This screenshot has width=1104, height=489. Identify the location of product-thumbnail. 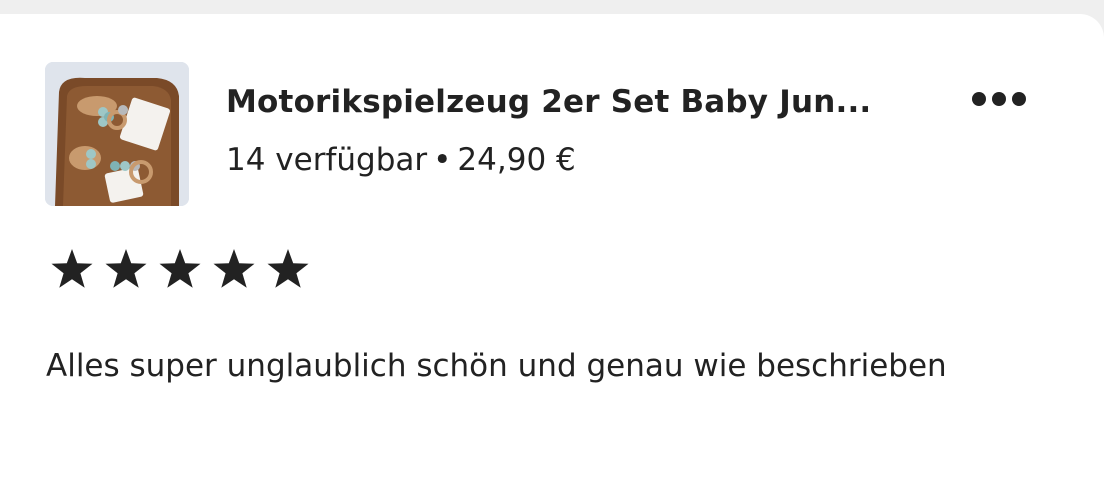
(117, 134).